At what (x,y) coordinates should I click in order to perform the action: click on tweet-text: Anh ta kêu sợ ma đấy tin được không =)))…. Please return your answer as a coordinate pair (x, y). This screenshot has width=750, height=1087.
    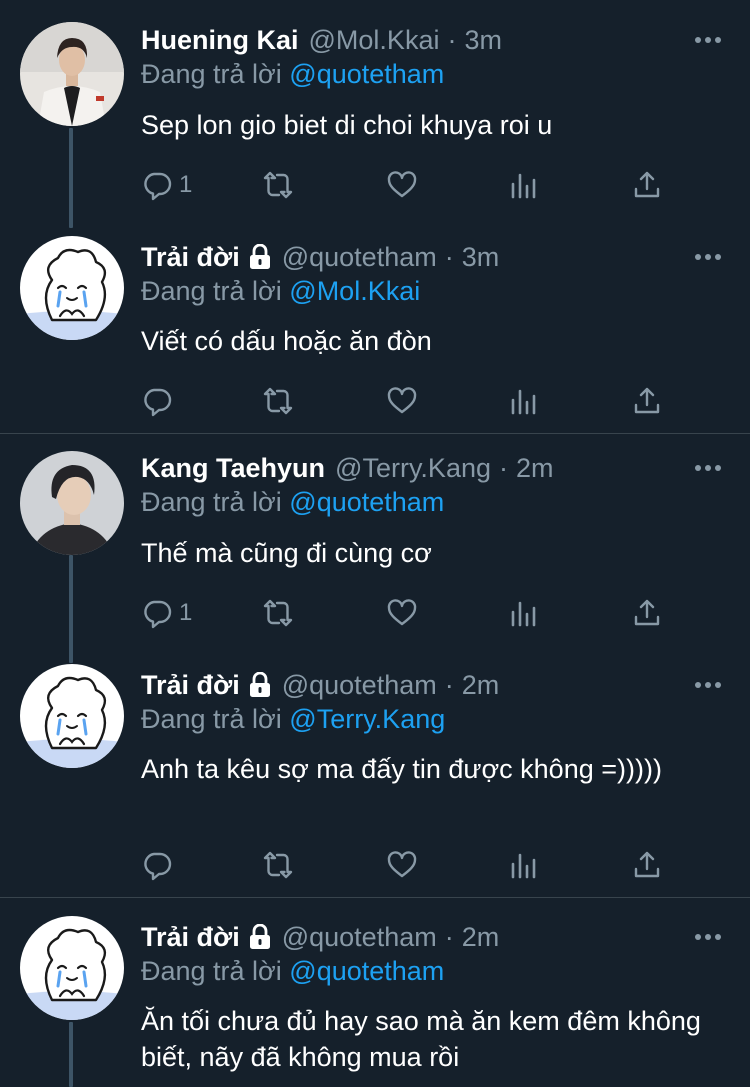
    Looking at the image, I should click on (401, 769).